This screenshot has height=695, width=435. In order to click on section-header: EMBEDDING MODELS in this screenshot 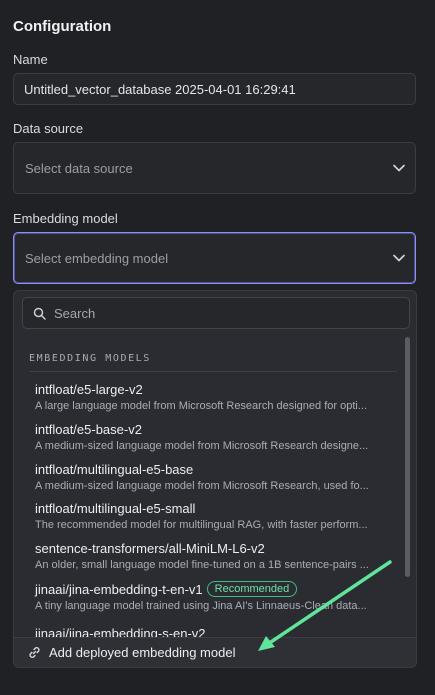, I will do `click(90, 358)`.